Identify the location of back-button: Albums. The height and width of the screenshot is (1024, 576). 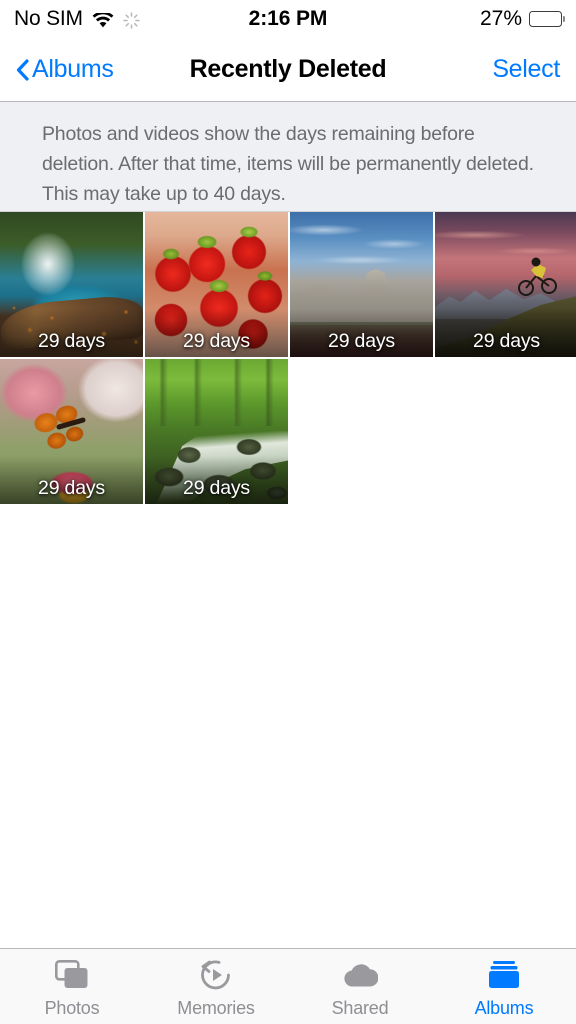
(65, 69).